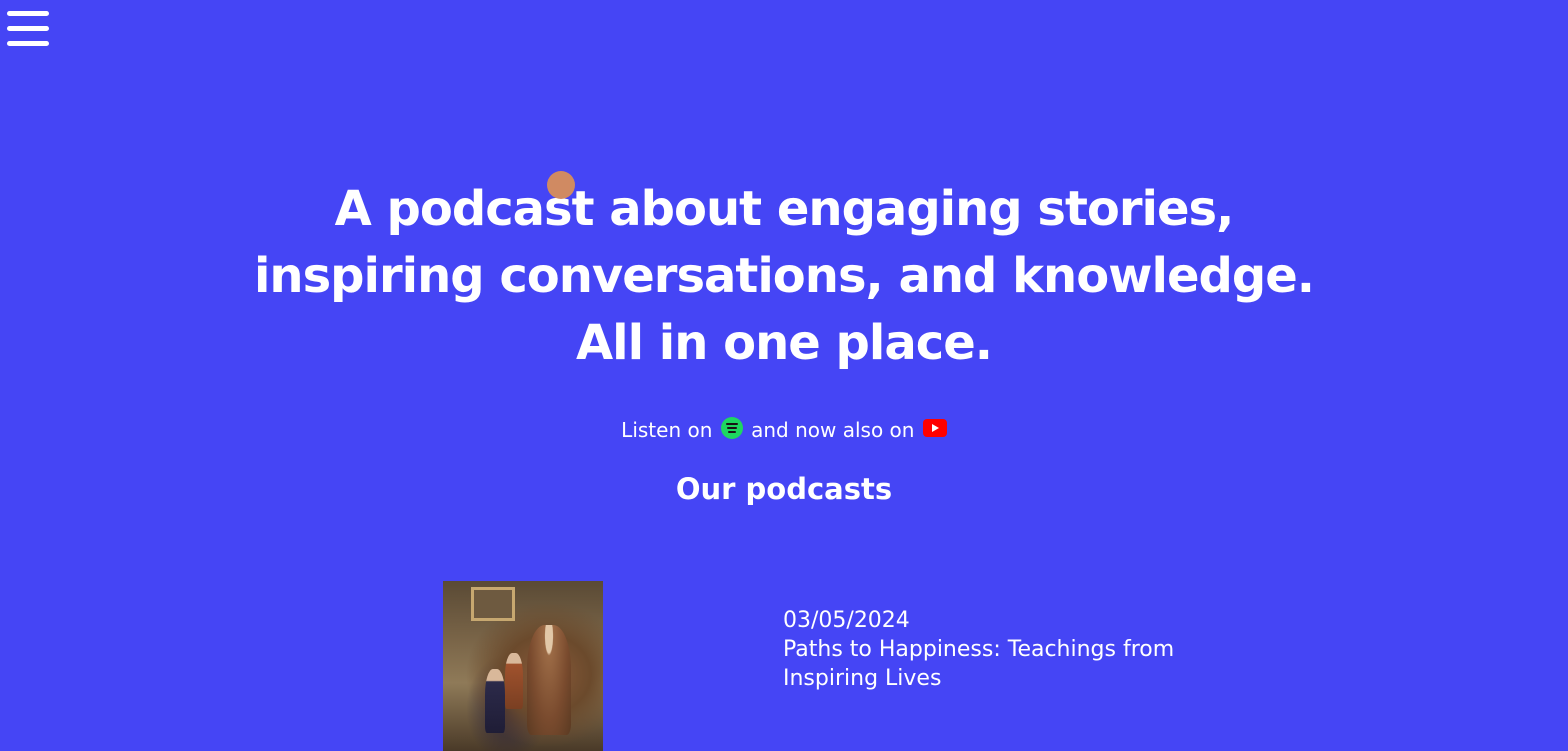  Describe the element at coordinates (784, 343) in the screenshot. I see `hero-title-line-3: All in one place.` at that location.